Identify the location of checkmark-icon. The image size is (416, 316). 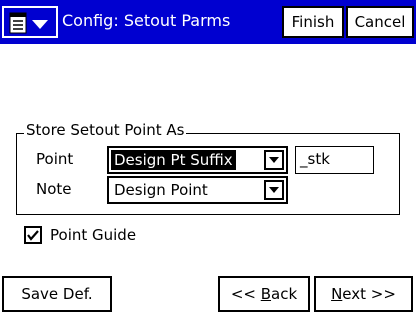
(33, 235).